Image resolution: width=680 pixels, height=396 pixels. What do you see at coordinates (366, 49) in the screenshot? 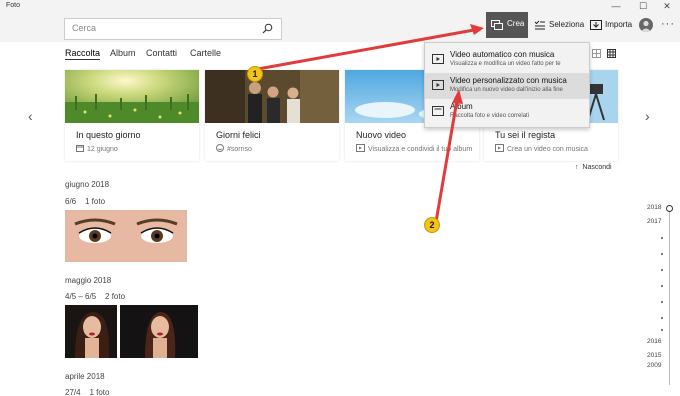
I see `arrow-to-crea` at bounding box center [366, 49].